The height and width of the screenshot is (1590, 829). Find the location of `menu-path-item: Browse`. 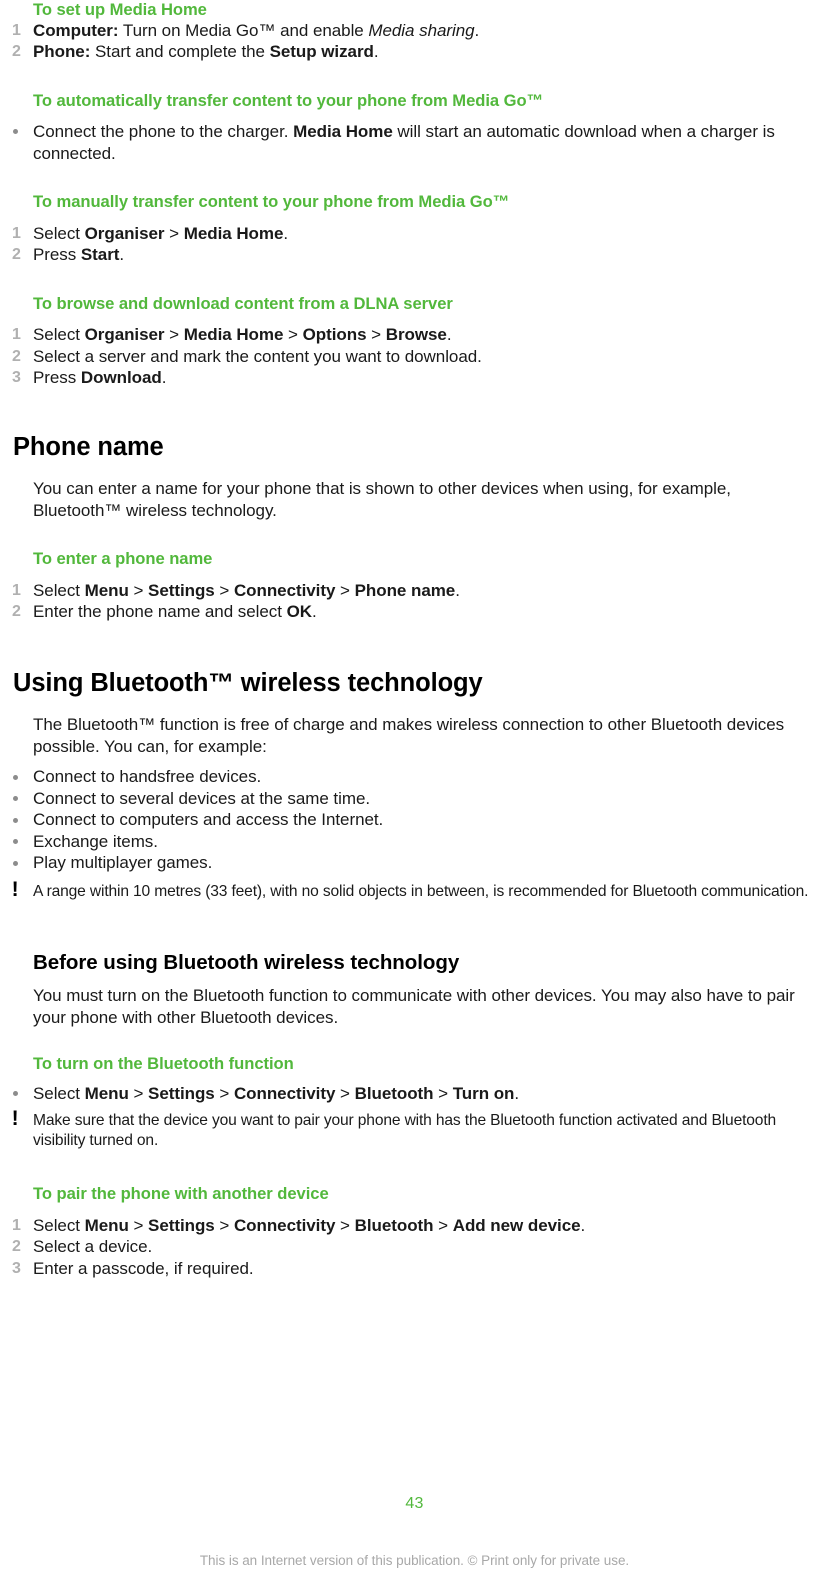

menu-path-item: Browse is located at coordinates (416, 335).